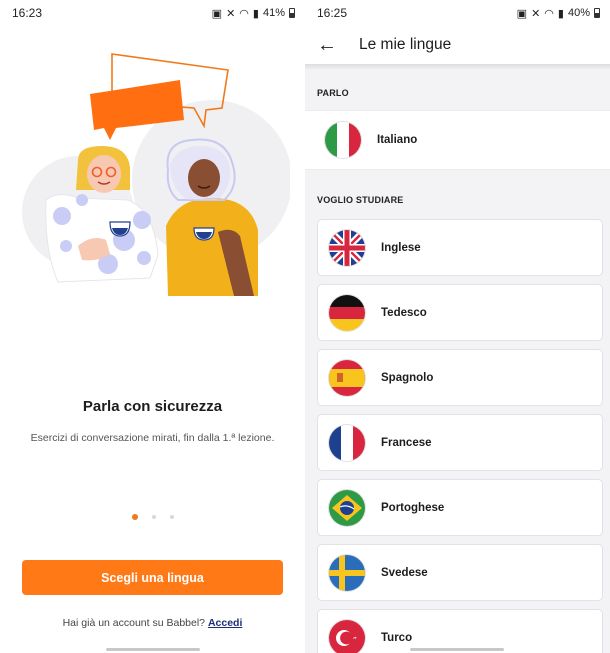 The height and width of the screenshot is (653, 610). What do you see at coordinates (327, 45) in the screenshot?
I see `back-arrow-icon: ←` at bounding box center [327, 45].